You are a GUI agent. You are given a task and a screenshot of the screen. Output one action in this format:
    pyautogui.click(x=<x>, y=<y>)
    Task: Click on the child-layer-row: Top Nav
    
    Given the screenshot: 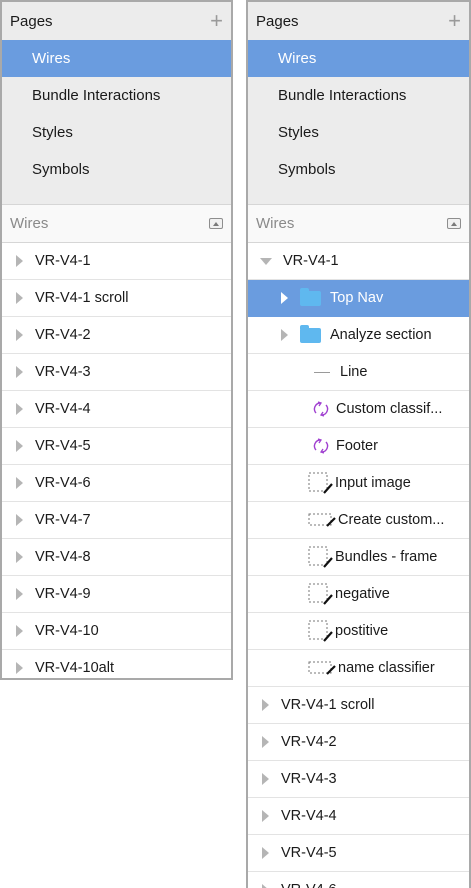 What is the action you would take?
    pyautogui.click(x=358, y=298)
    